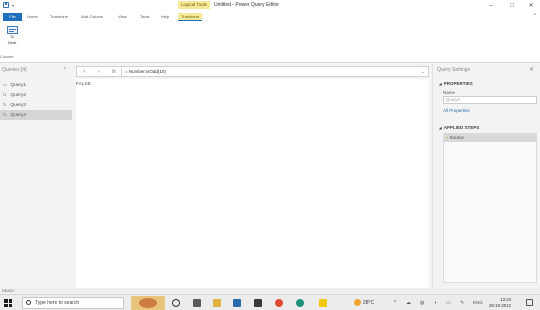 Image resolution: width=540 pixels, height=310 pixels. What do you see at coordinates (99, 72) in the screenshot?
I see `confirm-formula-icon: ✓` at bounding box center [99, 72].